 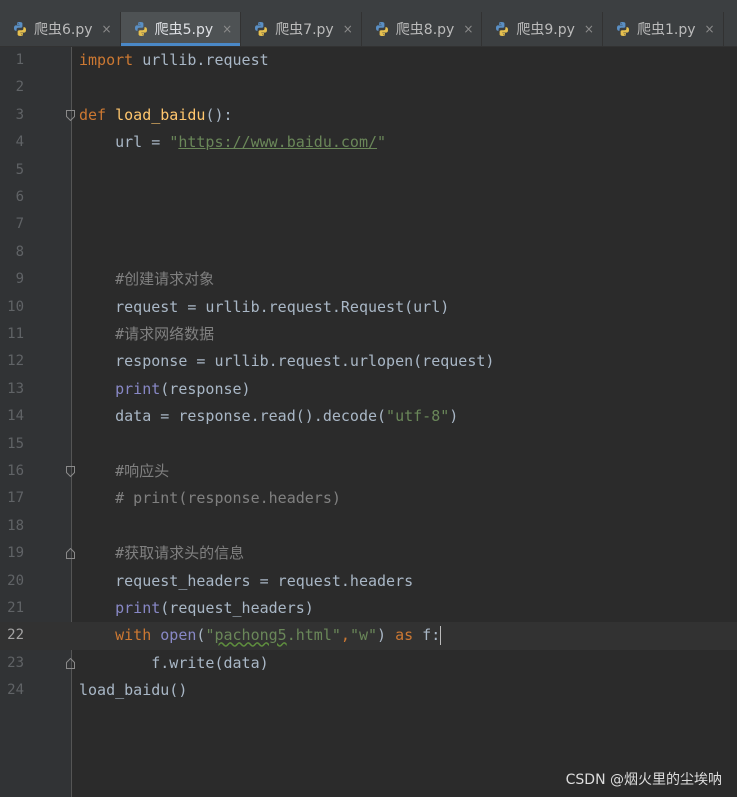 I want to click on code-token: request_headers = request.headers, so click(x=246, y=580).